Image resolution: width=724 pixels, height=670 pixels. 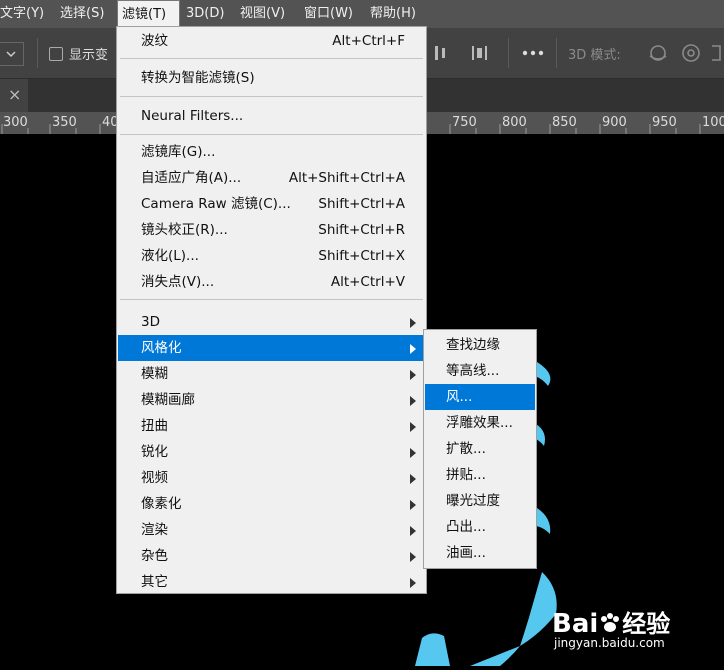 I want to click on close-icon: ×, so click(x=14, y=94).